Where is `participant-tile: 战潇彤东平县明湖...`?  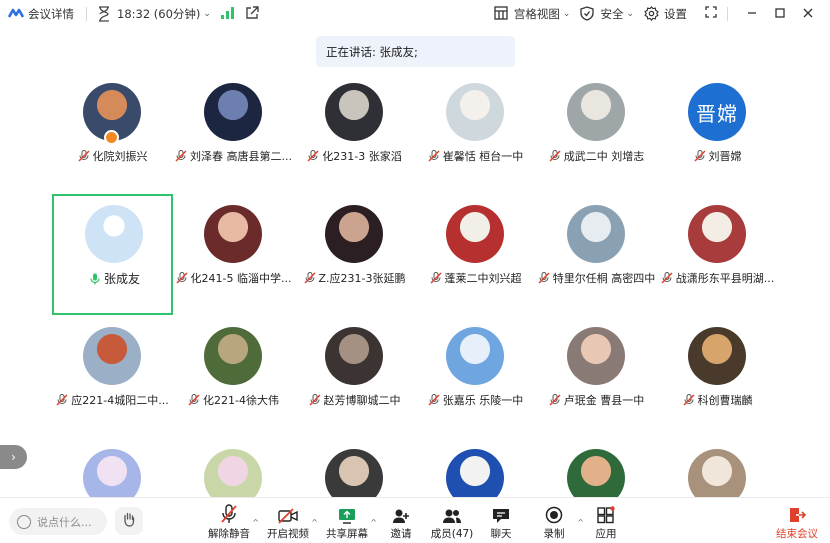
participant-tile: 战潇彤东平县明湖... is located at coordinates (717, 254).